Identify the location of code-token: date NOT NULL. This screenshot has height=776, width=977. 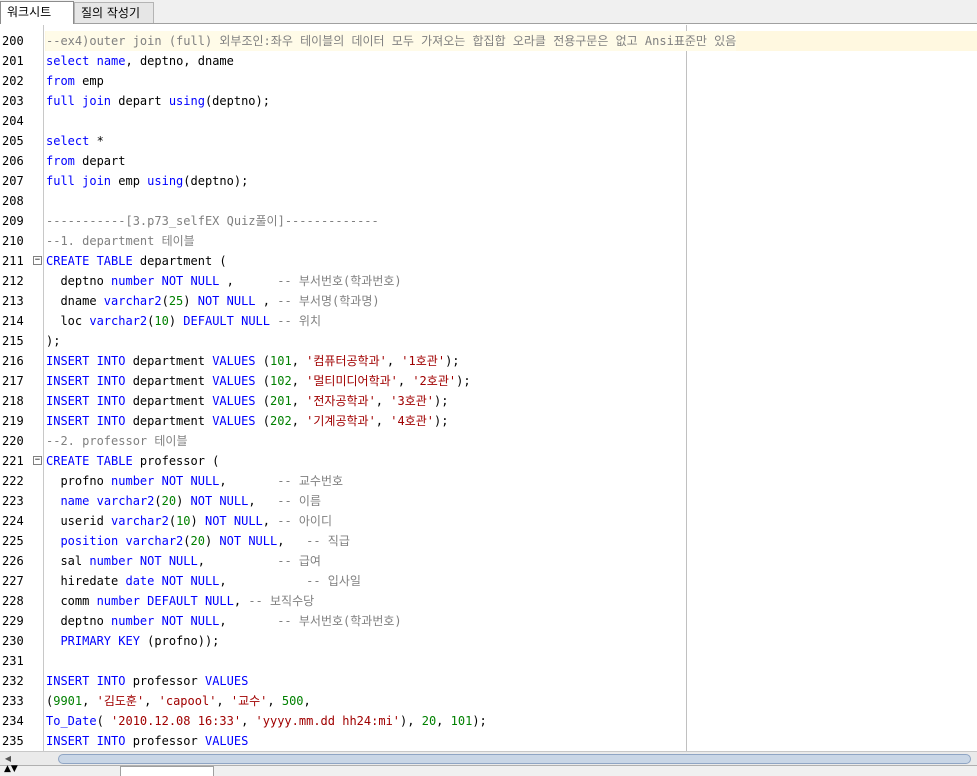
(172, 581).